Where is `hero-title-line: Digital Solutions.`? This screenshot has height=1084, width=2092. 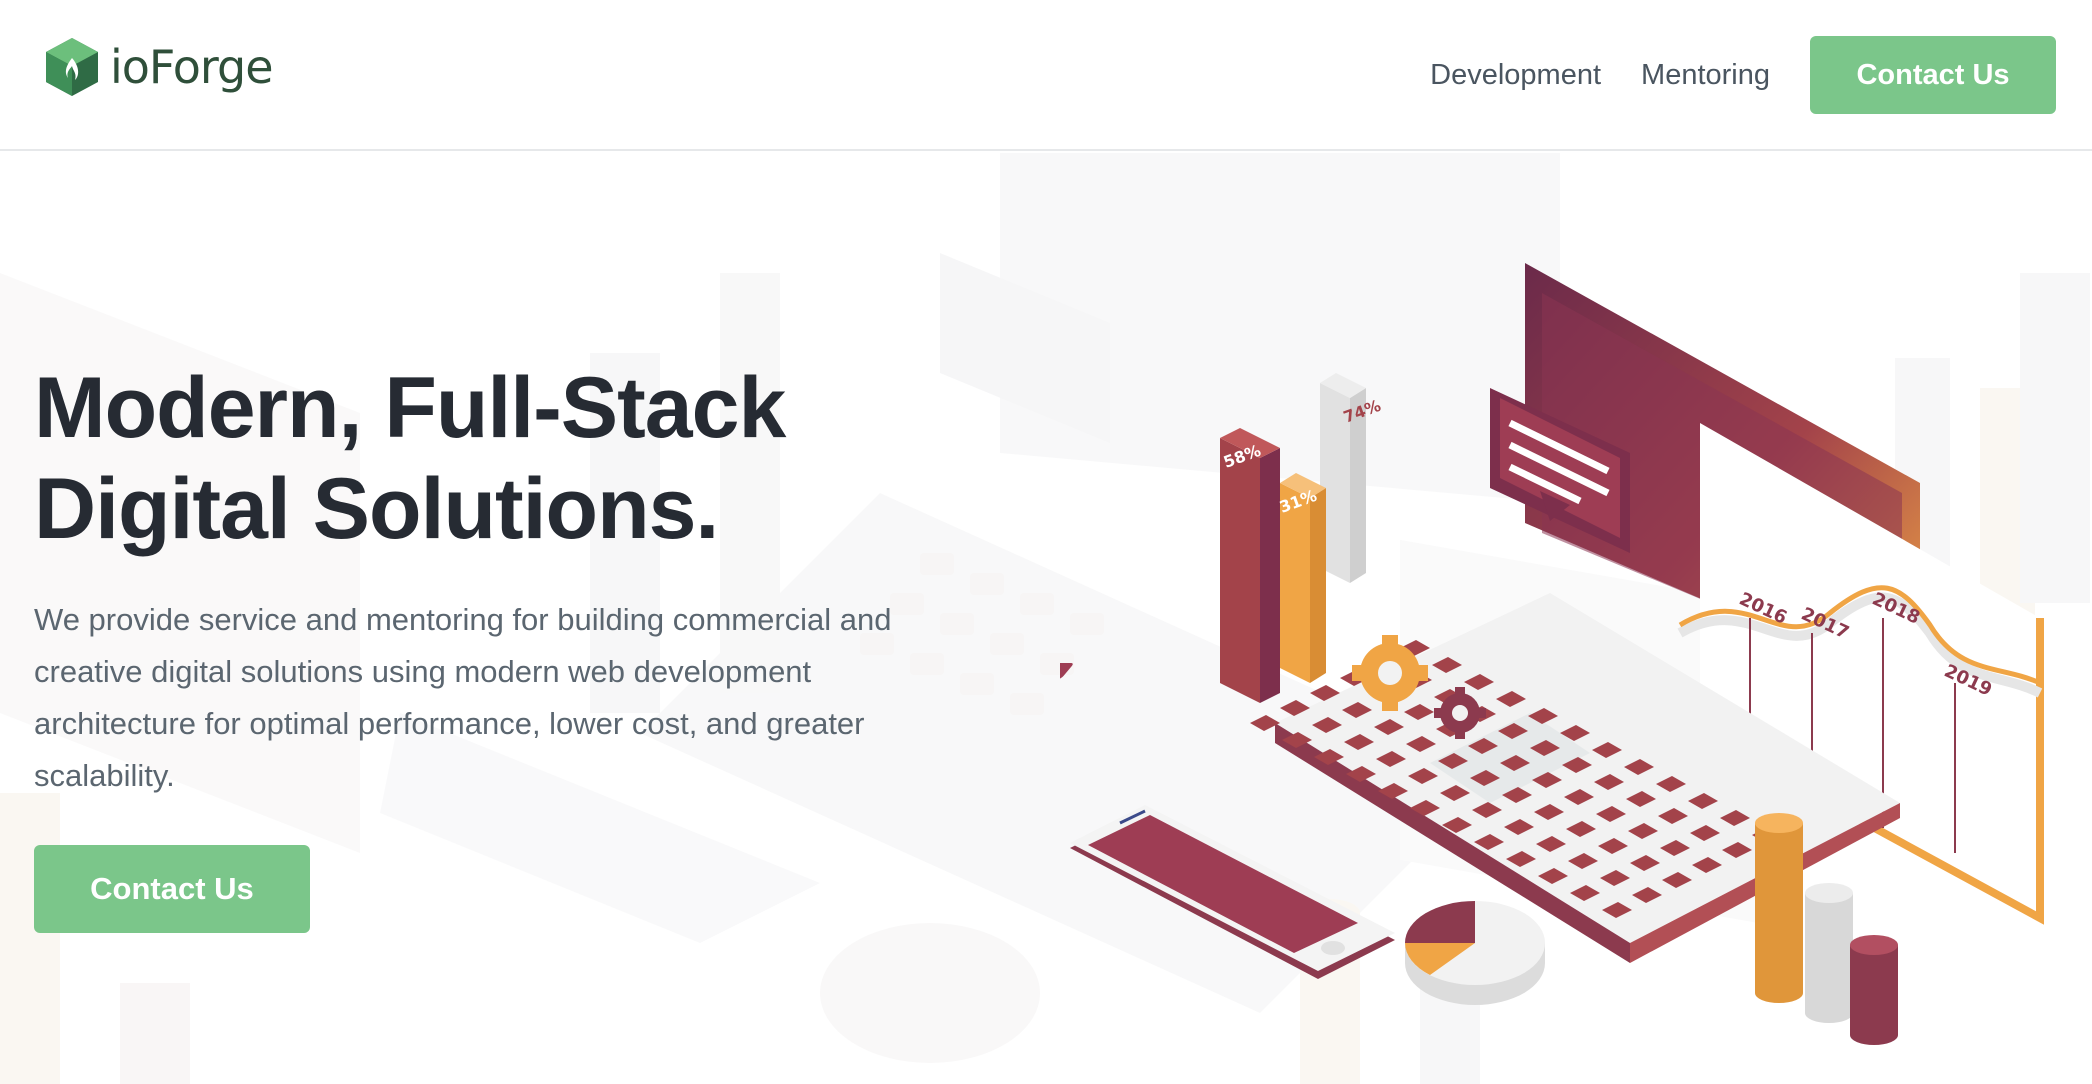 hero-title-line: Digital Solutions. is located at coordinates (376, 509).